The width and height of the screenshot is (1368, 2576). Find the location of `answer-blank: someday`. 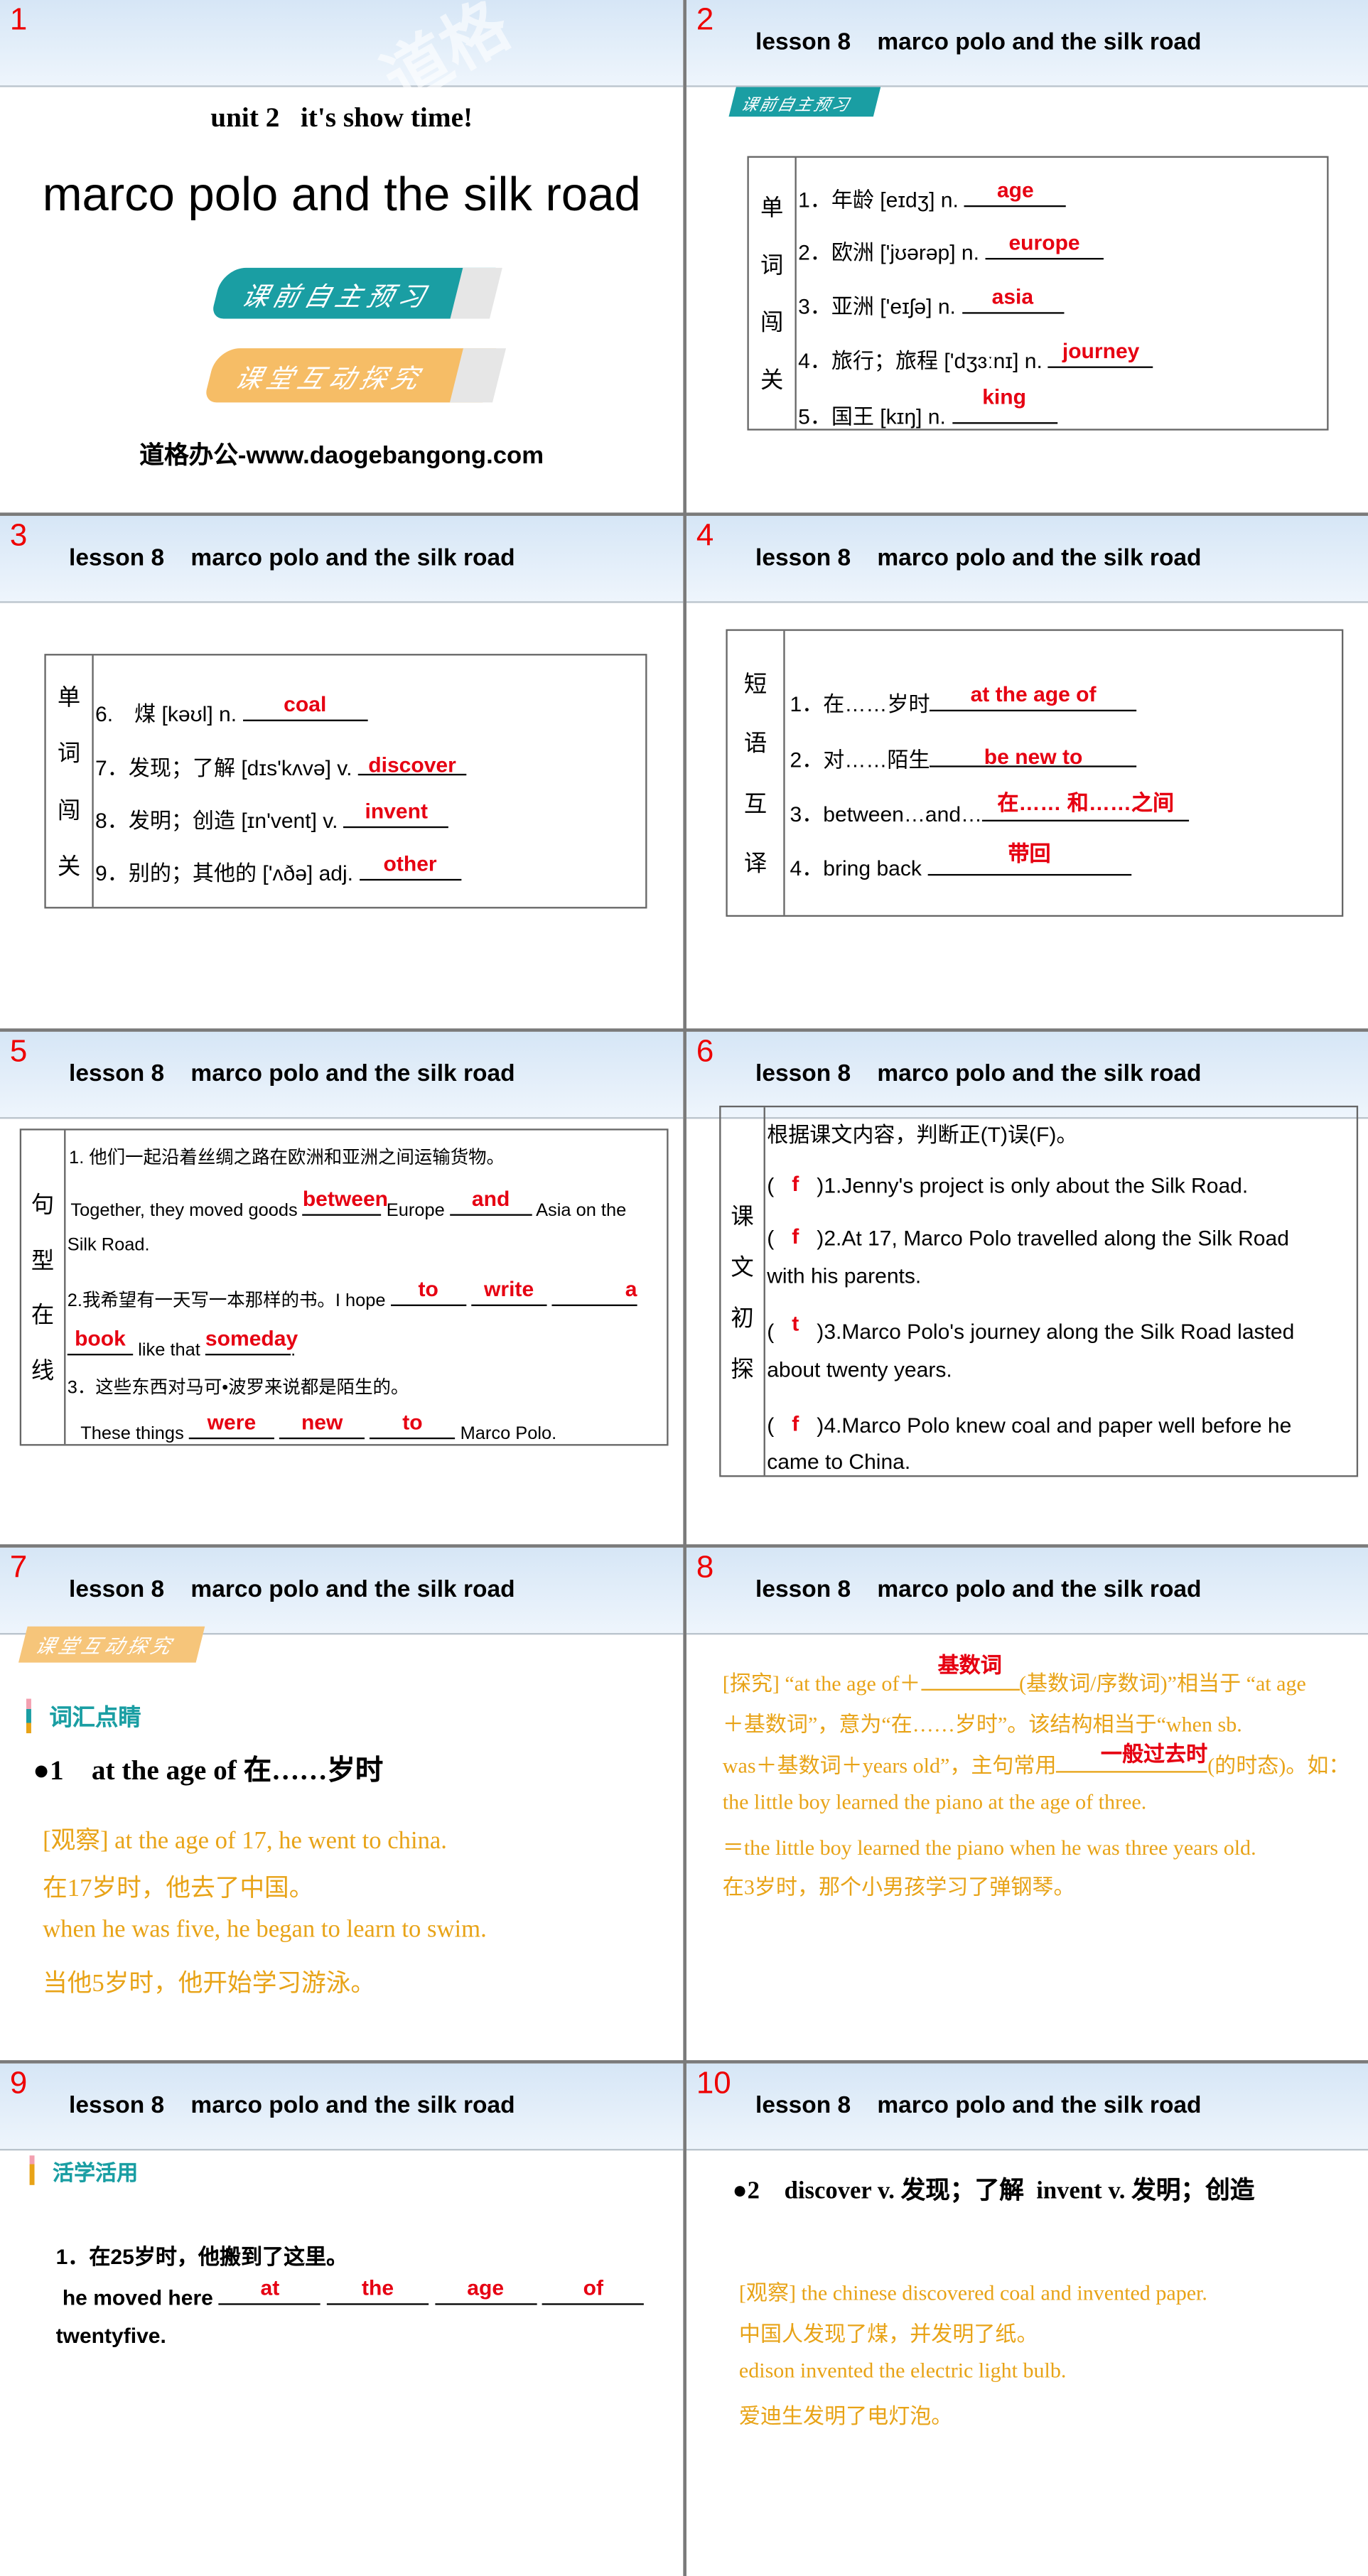

answer-blank: someday is located at coordinates (251, 1341).